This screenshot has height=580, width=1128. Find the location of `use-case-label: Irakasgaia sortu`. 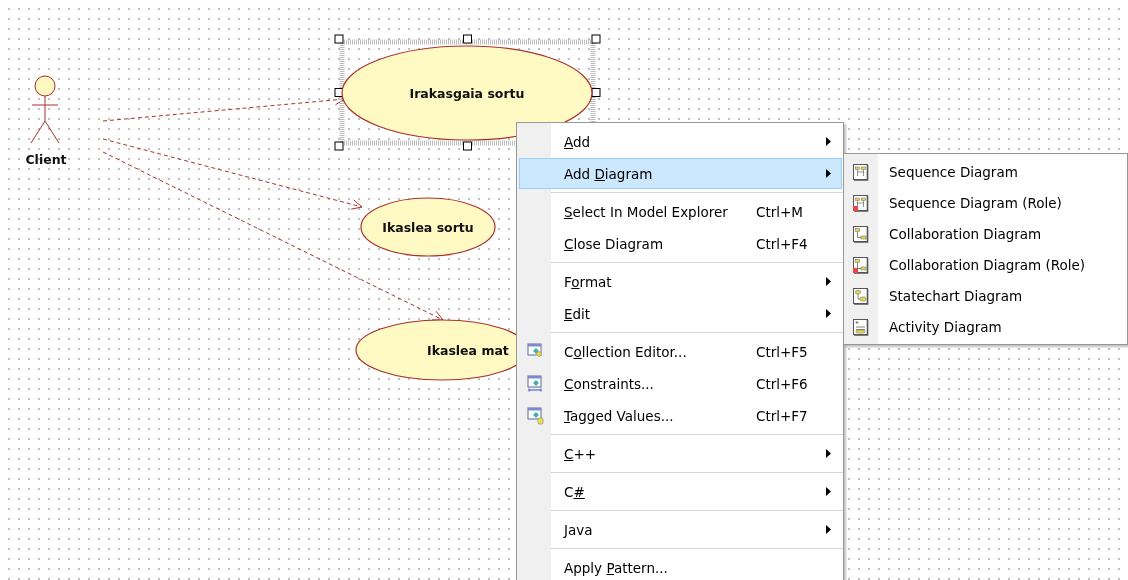

use-case-label: Irakasgaia sortu is located at coordinates (467, 93).